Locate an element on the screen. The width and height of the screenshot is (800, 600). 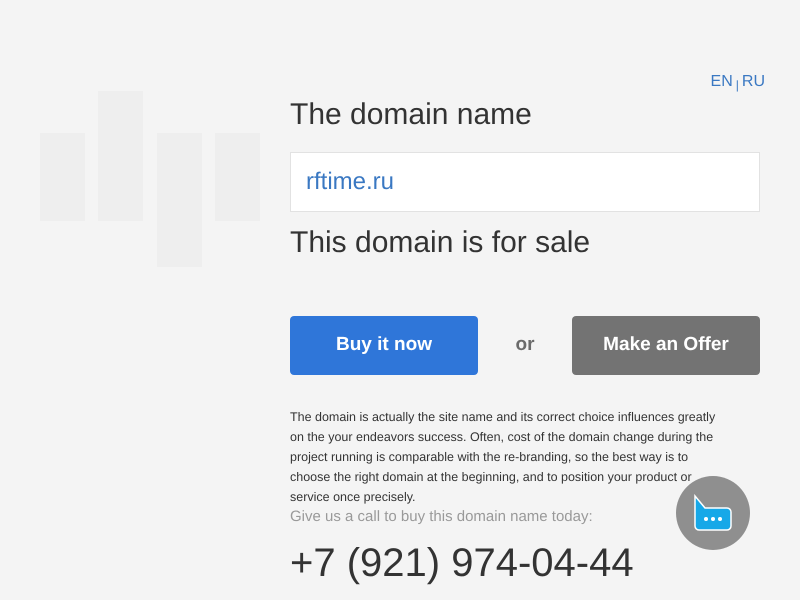
chat-bubble-icon is located at coordinates (713, 513).